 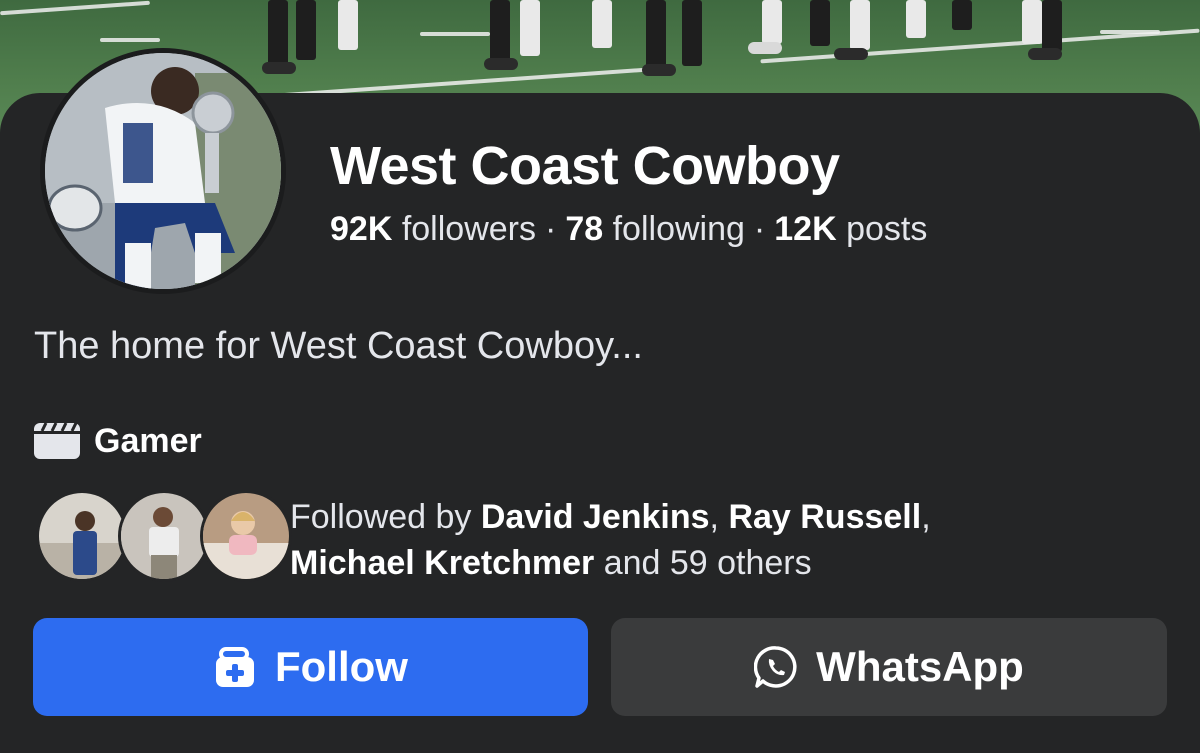 I want to click on mutual-follower-name: David Jenkins, so click(x=595, y=517).